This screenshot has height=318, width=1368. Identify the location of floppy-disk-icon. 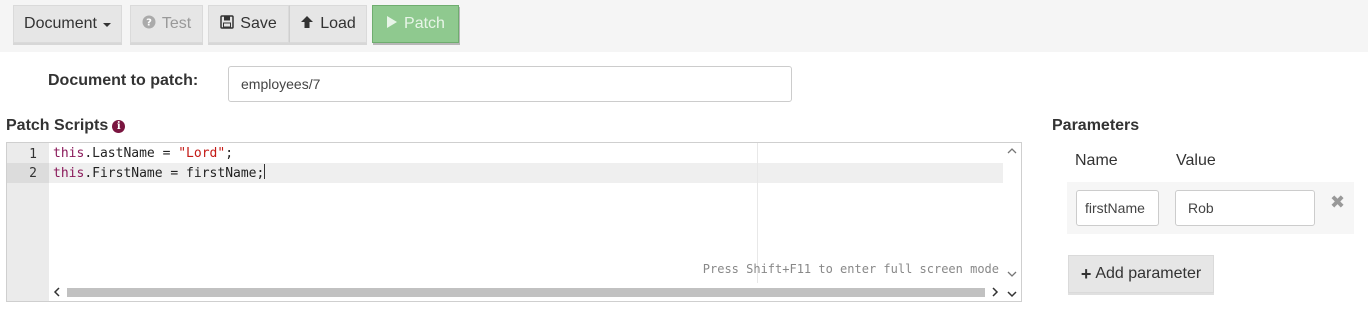
(227, 24).